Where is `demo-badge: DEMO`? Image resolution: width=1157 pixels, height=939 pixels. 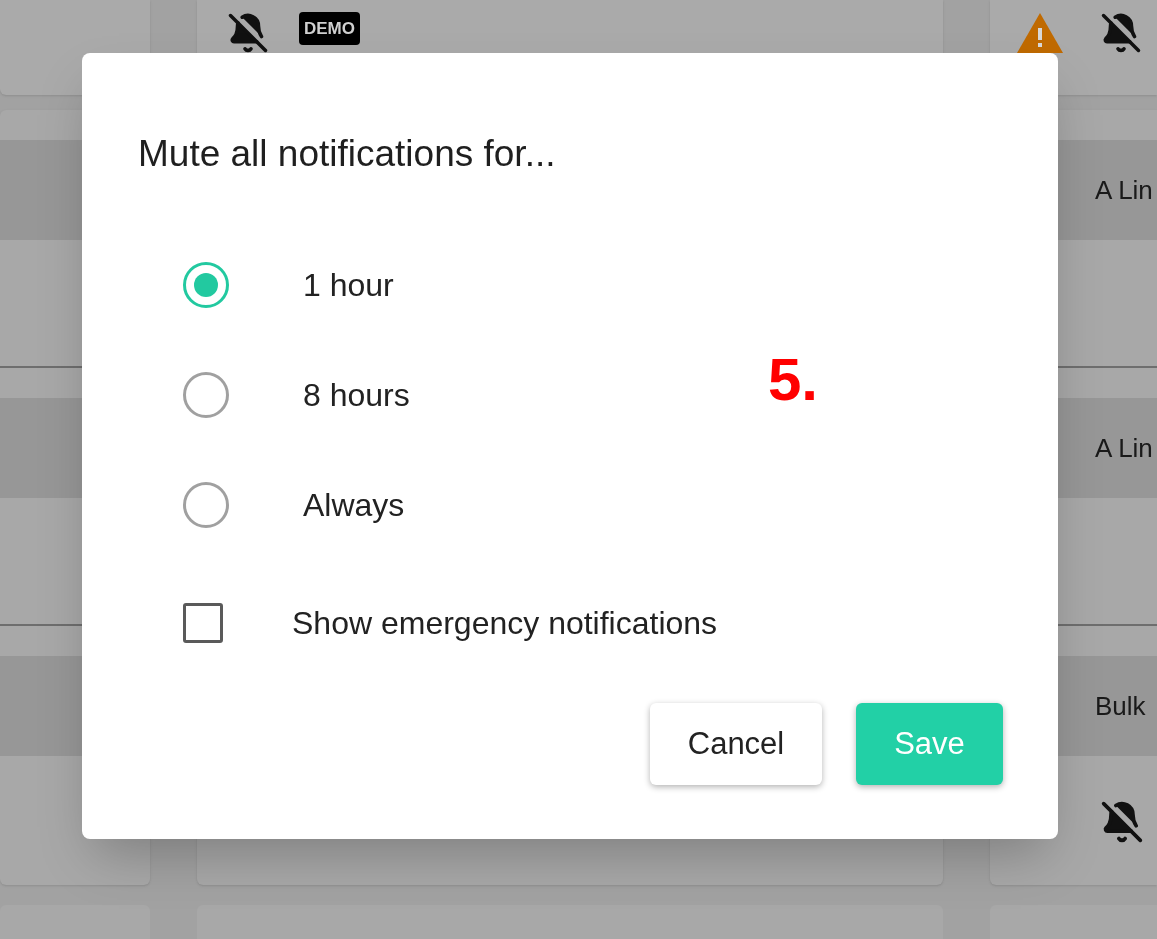 demo-badge: DEMO is located at coordinates (329, 28).